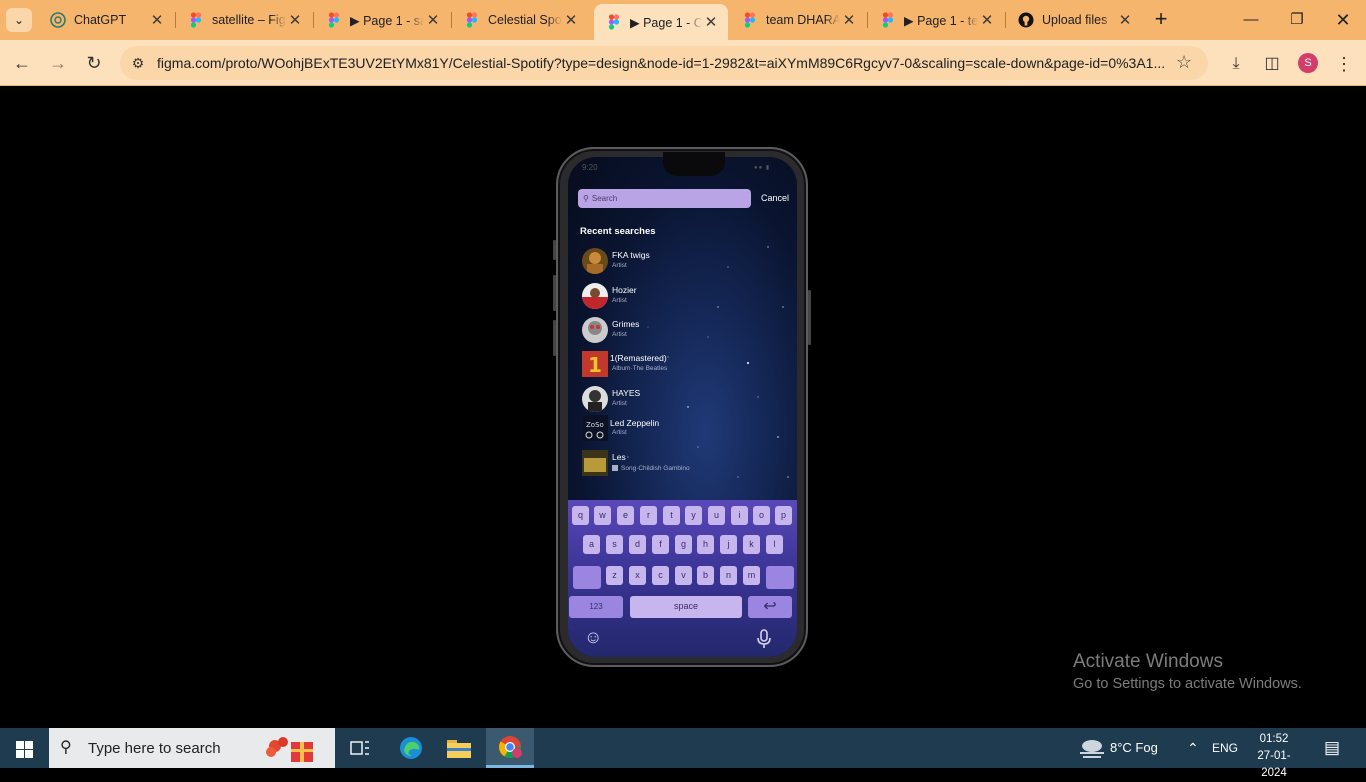  I want to click on recent-item-hozier: Hozier Artist, so click(680, 299).